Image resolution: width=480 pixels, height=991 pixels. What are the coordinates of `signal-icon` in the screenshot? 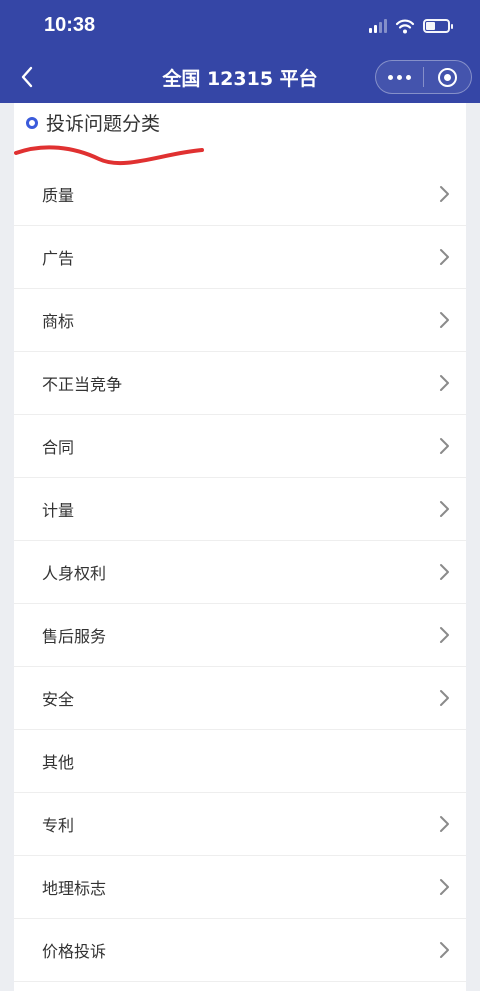 It's located at (378, 26).